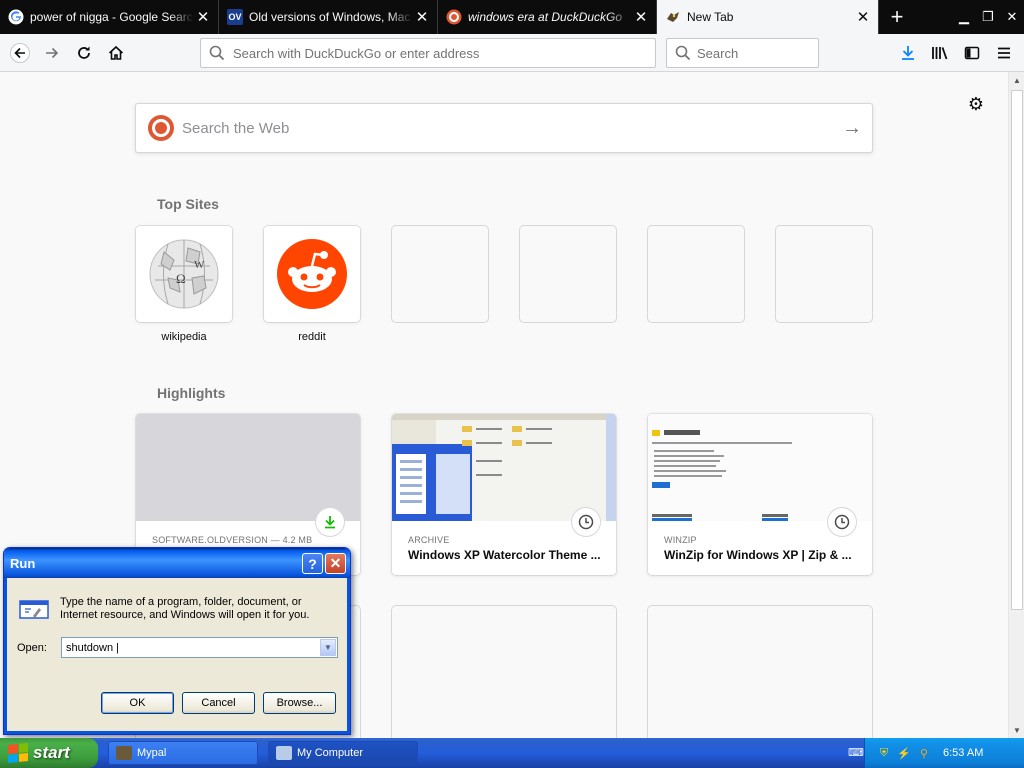  Describe the element at coordinates (897, 17) in the screenshot. I see `new-tab-button: +` at that location.